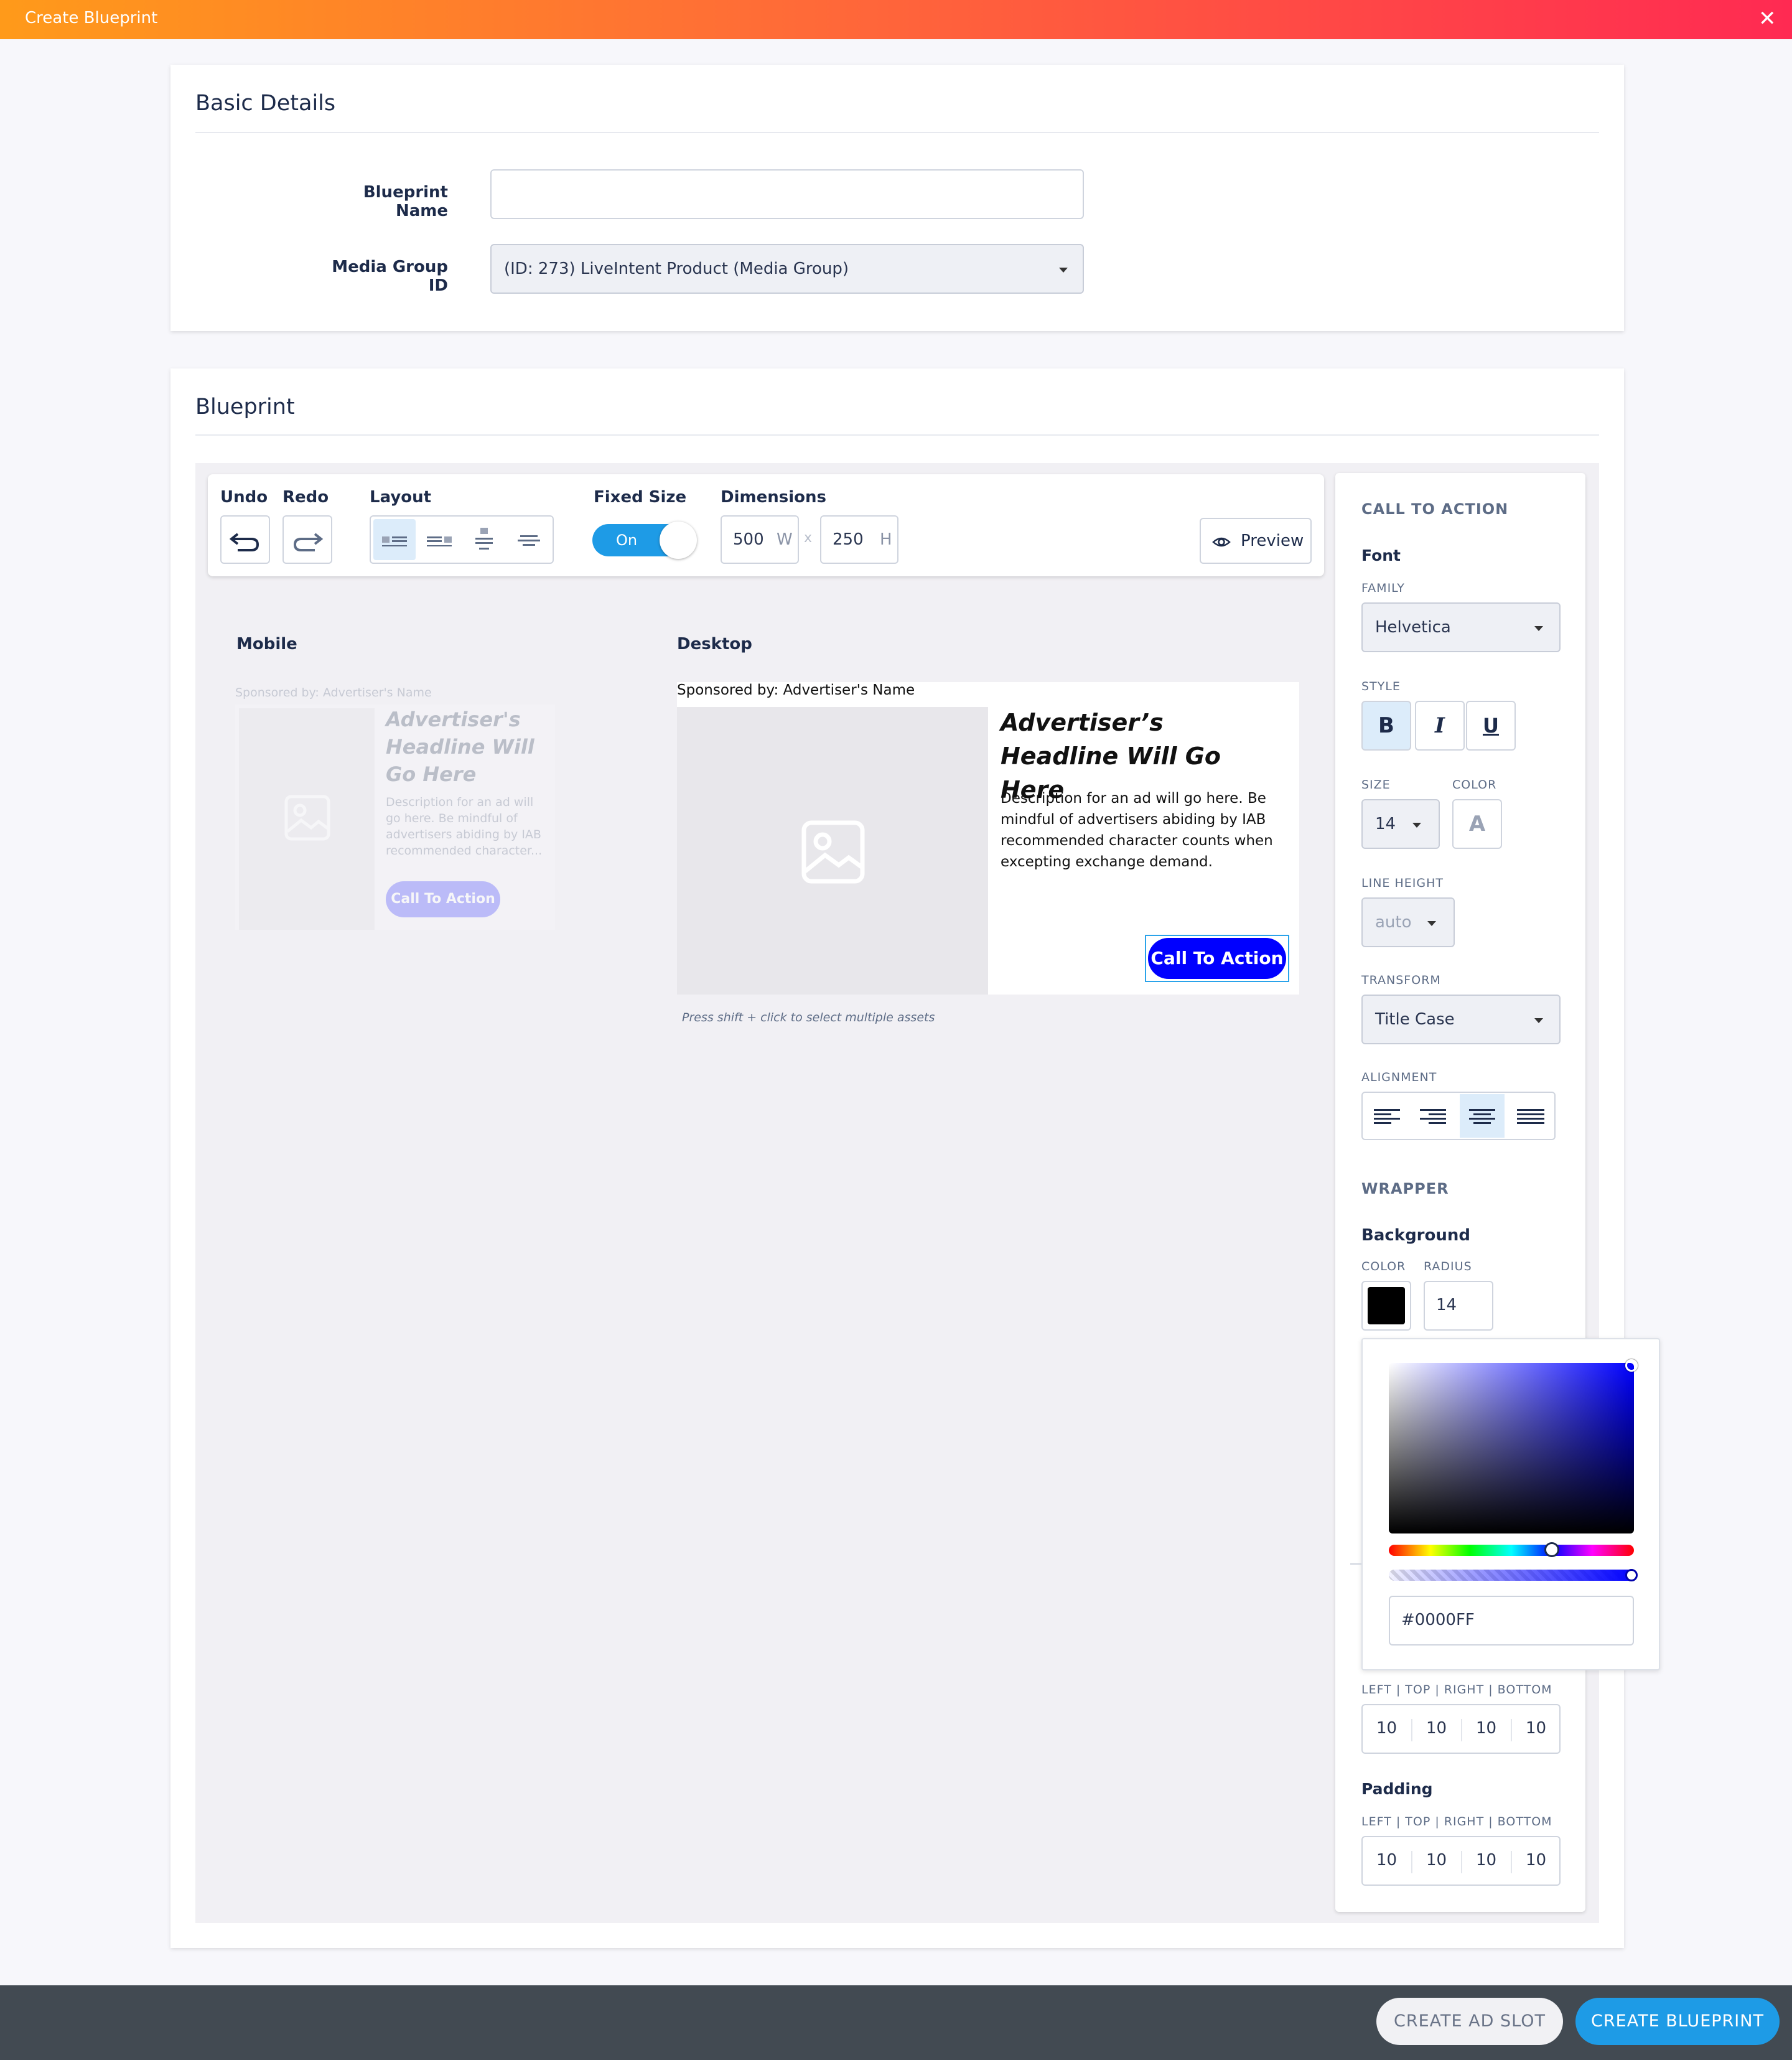  Describe the element at coordinates (1477, 824) in the screenshot. I see `font-color-button: A` at that location.